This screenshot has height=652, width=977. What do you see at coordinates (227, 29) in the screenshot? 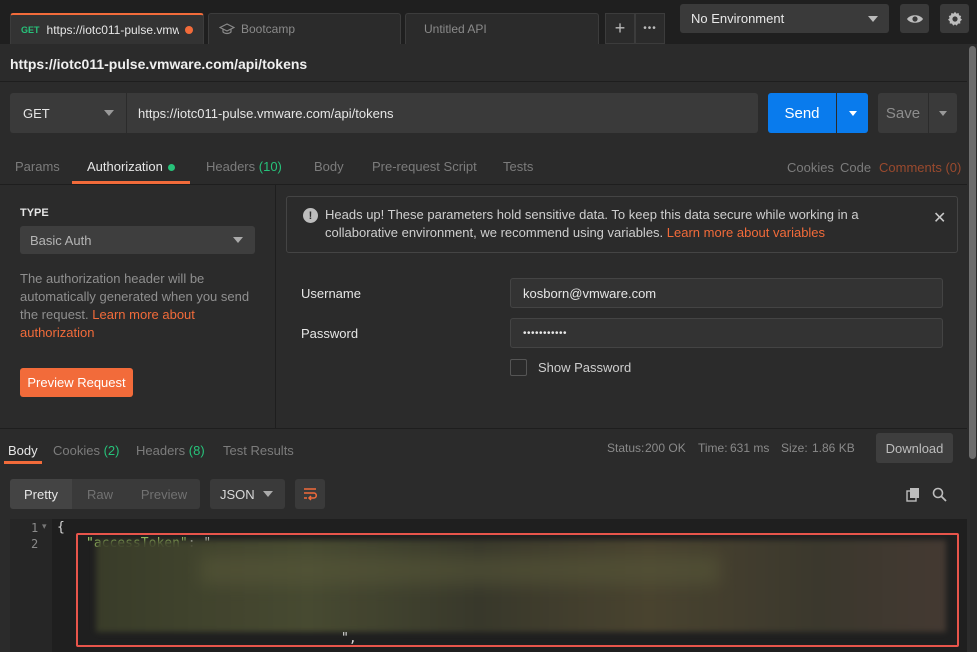
I see `graduation-cap-icon` at bounding box center [227, 29].